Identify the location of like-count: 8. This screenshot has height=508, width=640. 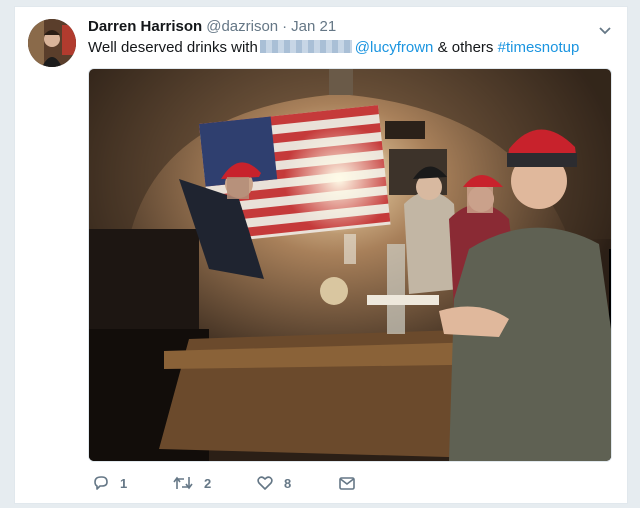
(288, 483).